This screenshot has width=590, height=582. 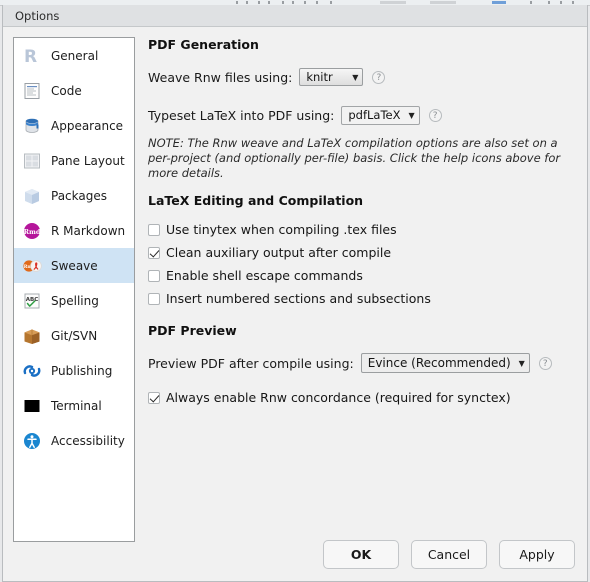 What do you see at coordinates (241, 115) in the screenshot?
I see `typeset-latex-label: Typeset LaTeX into PDF using:` at bounding box center [241, 115].